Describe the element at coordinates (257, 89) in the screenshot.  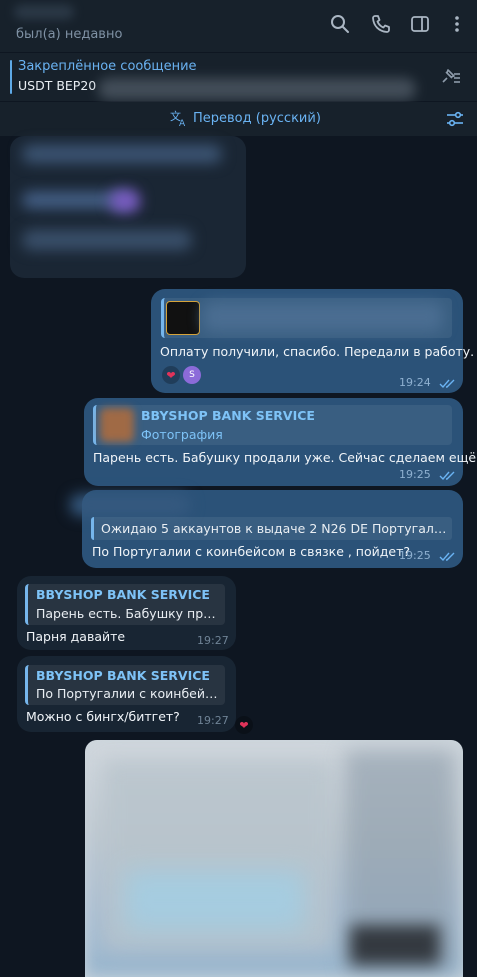
I see `pinned-text-blurred` at that location.